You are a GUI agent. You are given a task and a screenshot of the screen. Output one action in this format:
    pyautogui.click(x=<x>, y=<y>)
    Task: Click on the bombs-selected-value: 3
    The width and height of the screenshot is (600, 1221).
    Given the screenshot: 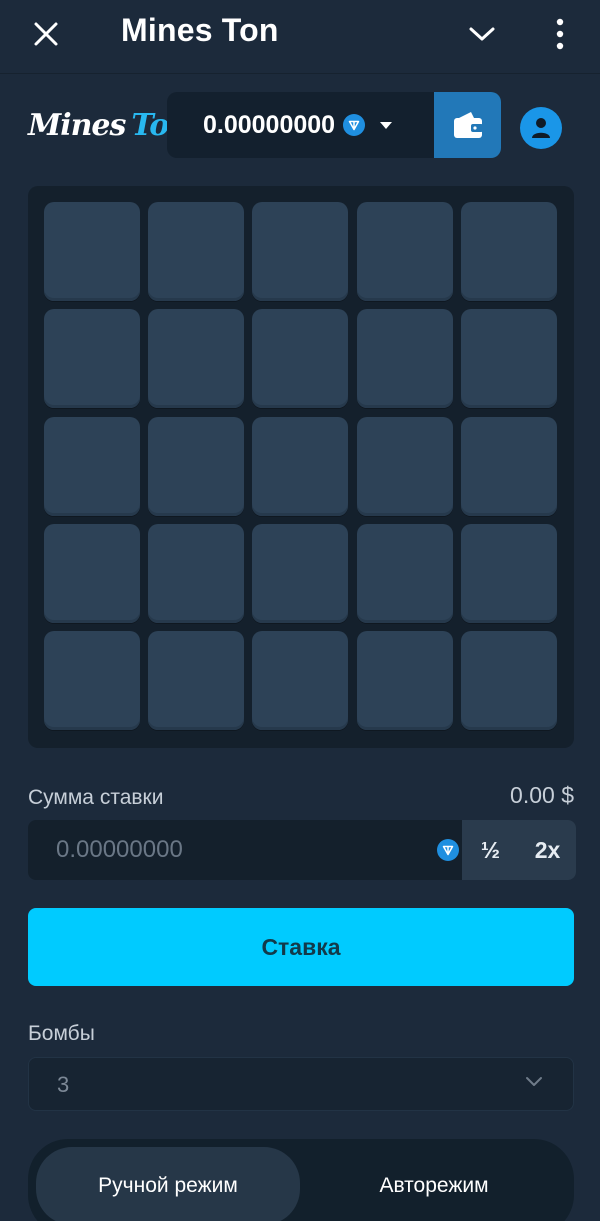 What is the action you would take?
    pyautogui.click(x=63, y=1084)
    